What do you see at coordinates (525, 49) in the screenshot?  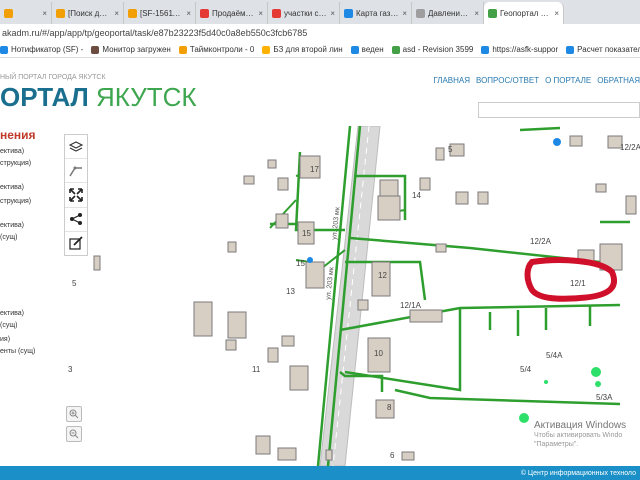 I see `bookmark-label: https://asfk-suppor` at bounding box center [525, 49].